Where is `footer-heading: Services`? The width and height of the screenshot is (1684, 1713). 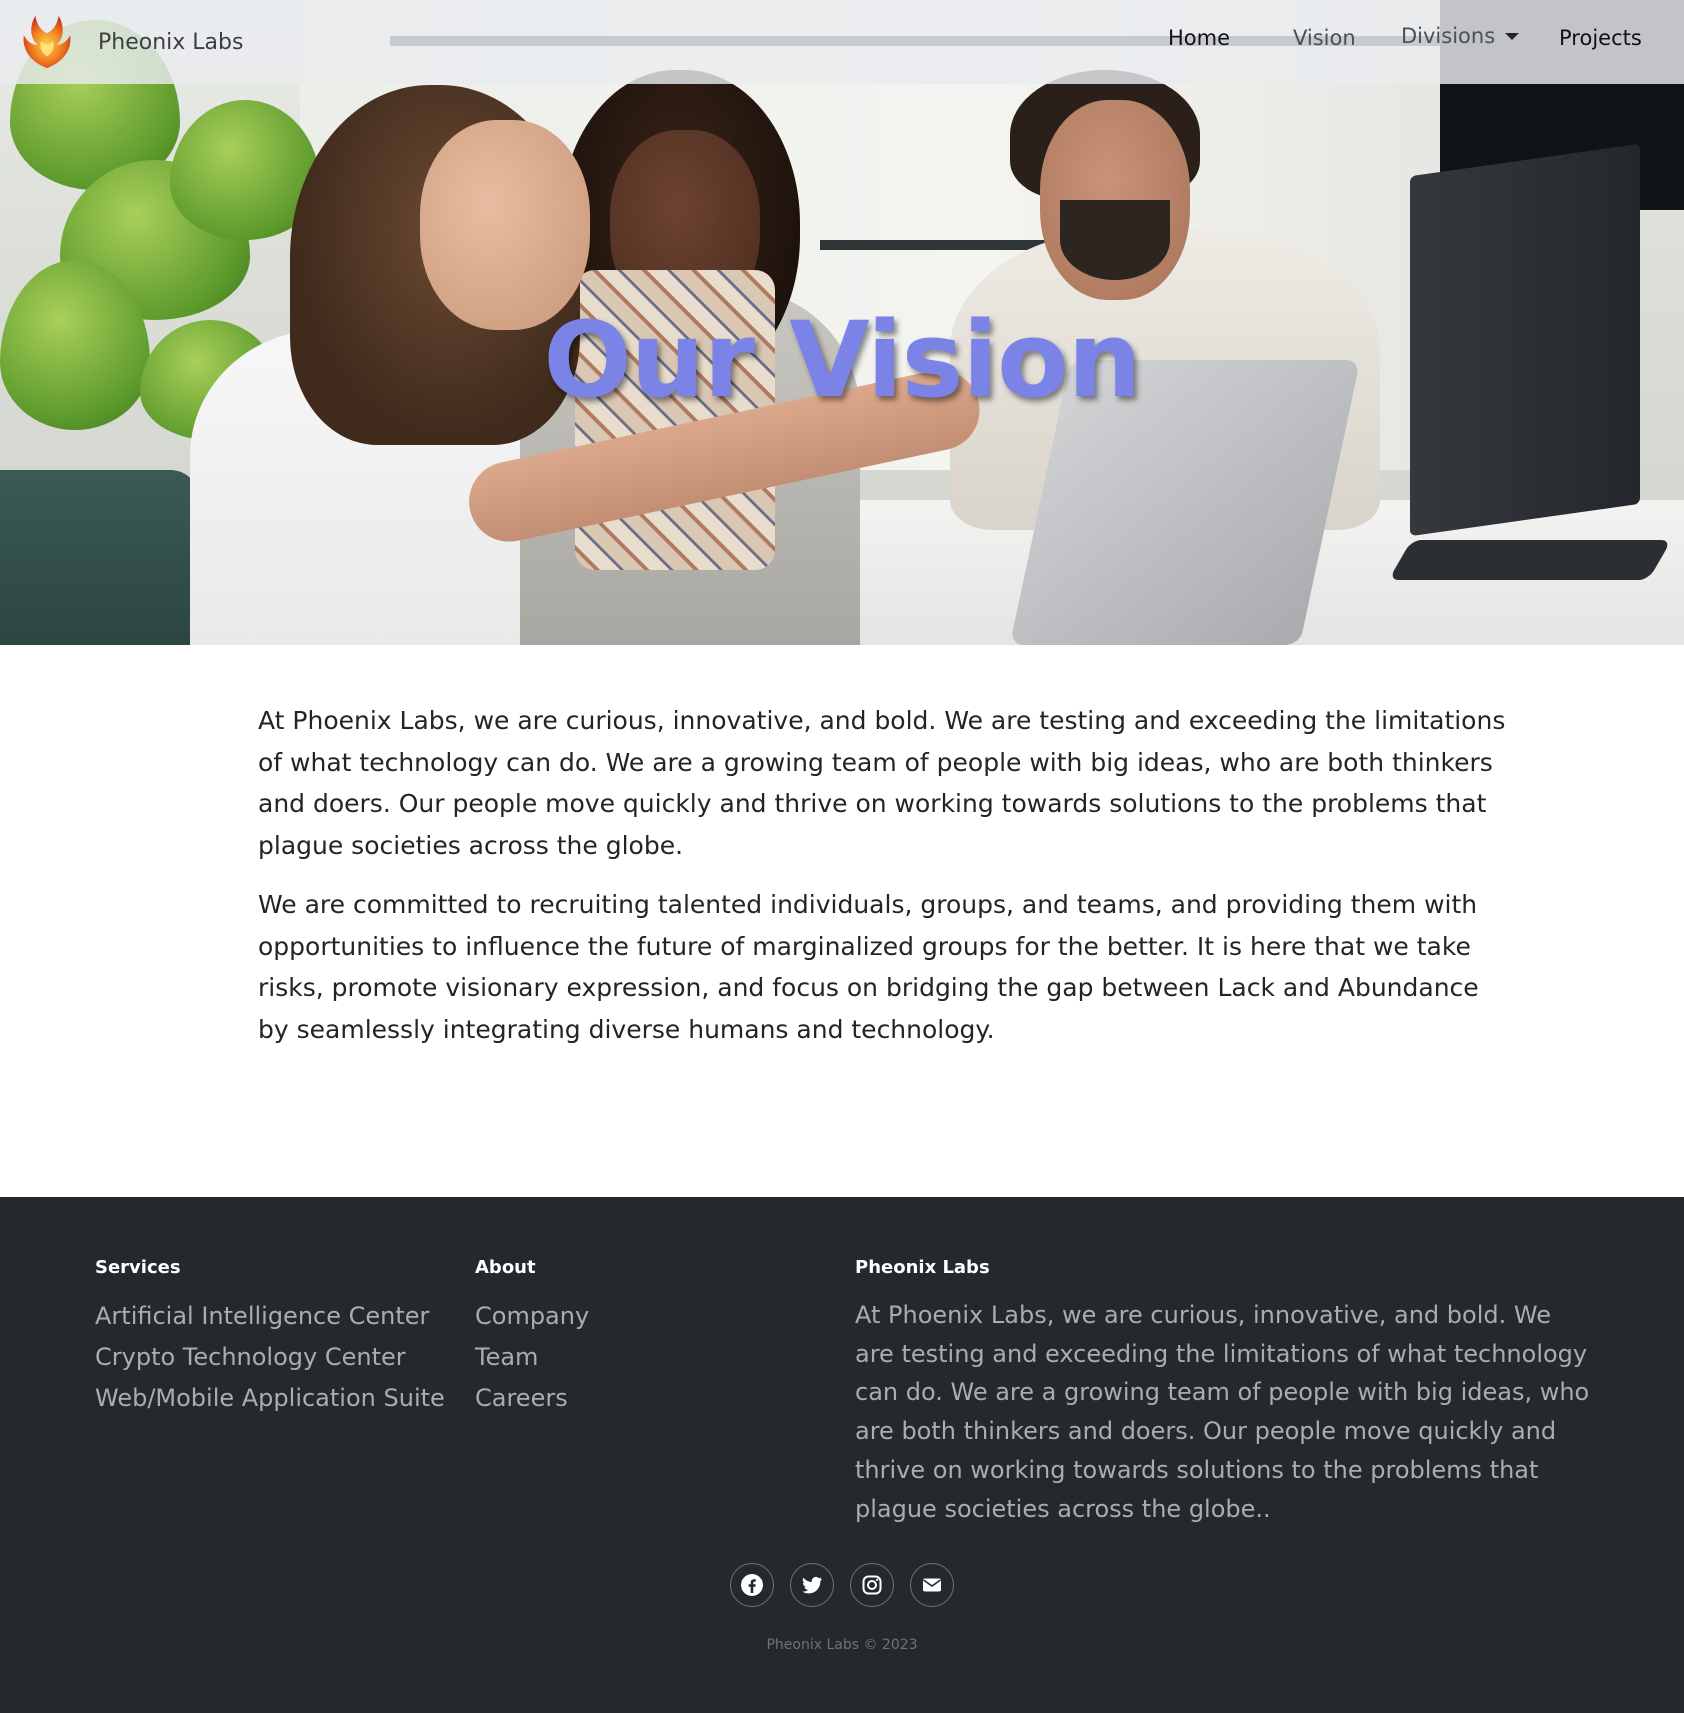
footer-heading: Services is located at coordinates (138, 1267).